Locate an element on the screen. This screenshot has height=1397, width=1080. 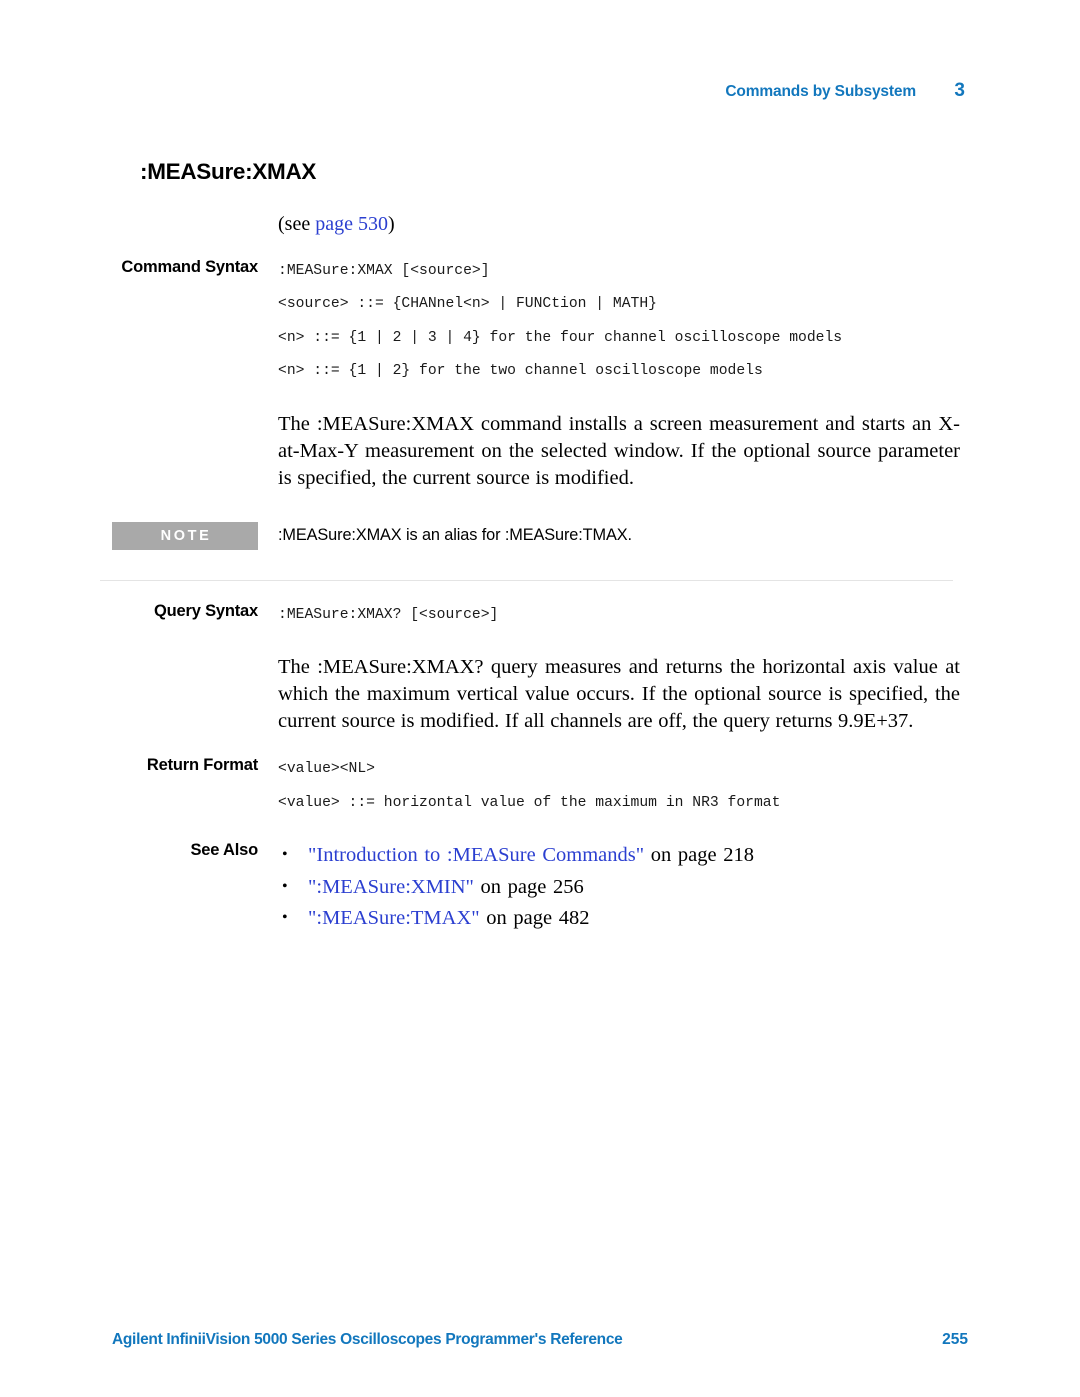
list-item: ":MEASure:XMIN" on page 256 is located at coordinates (619, 887).